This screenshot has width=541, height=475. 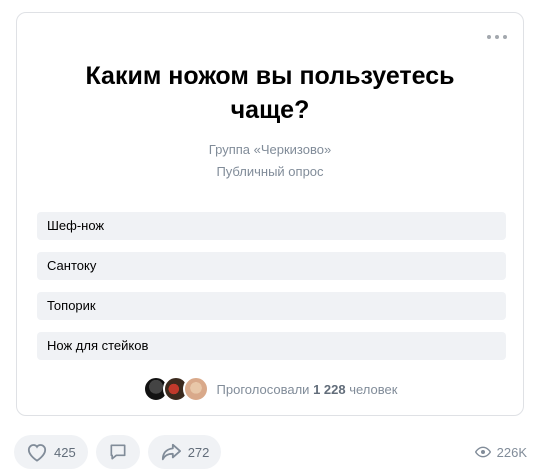 I want to click on heart-icon, so click(x=37, y=452).